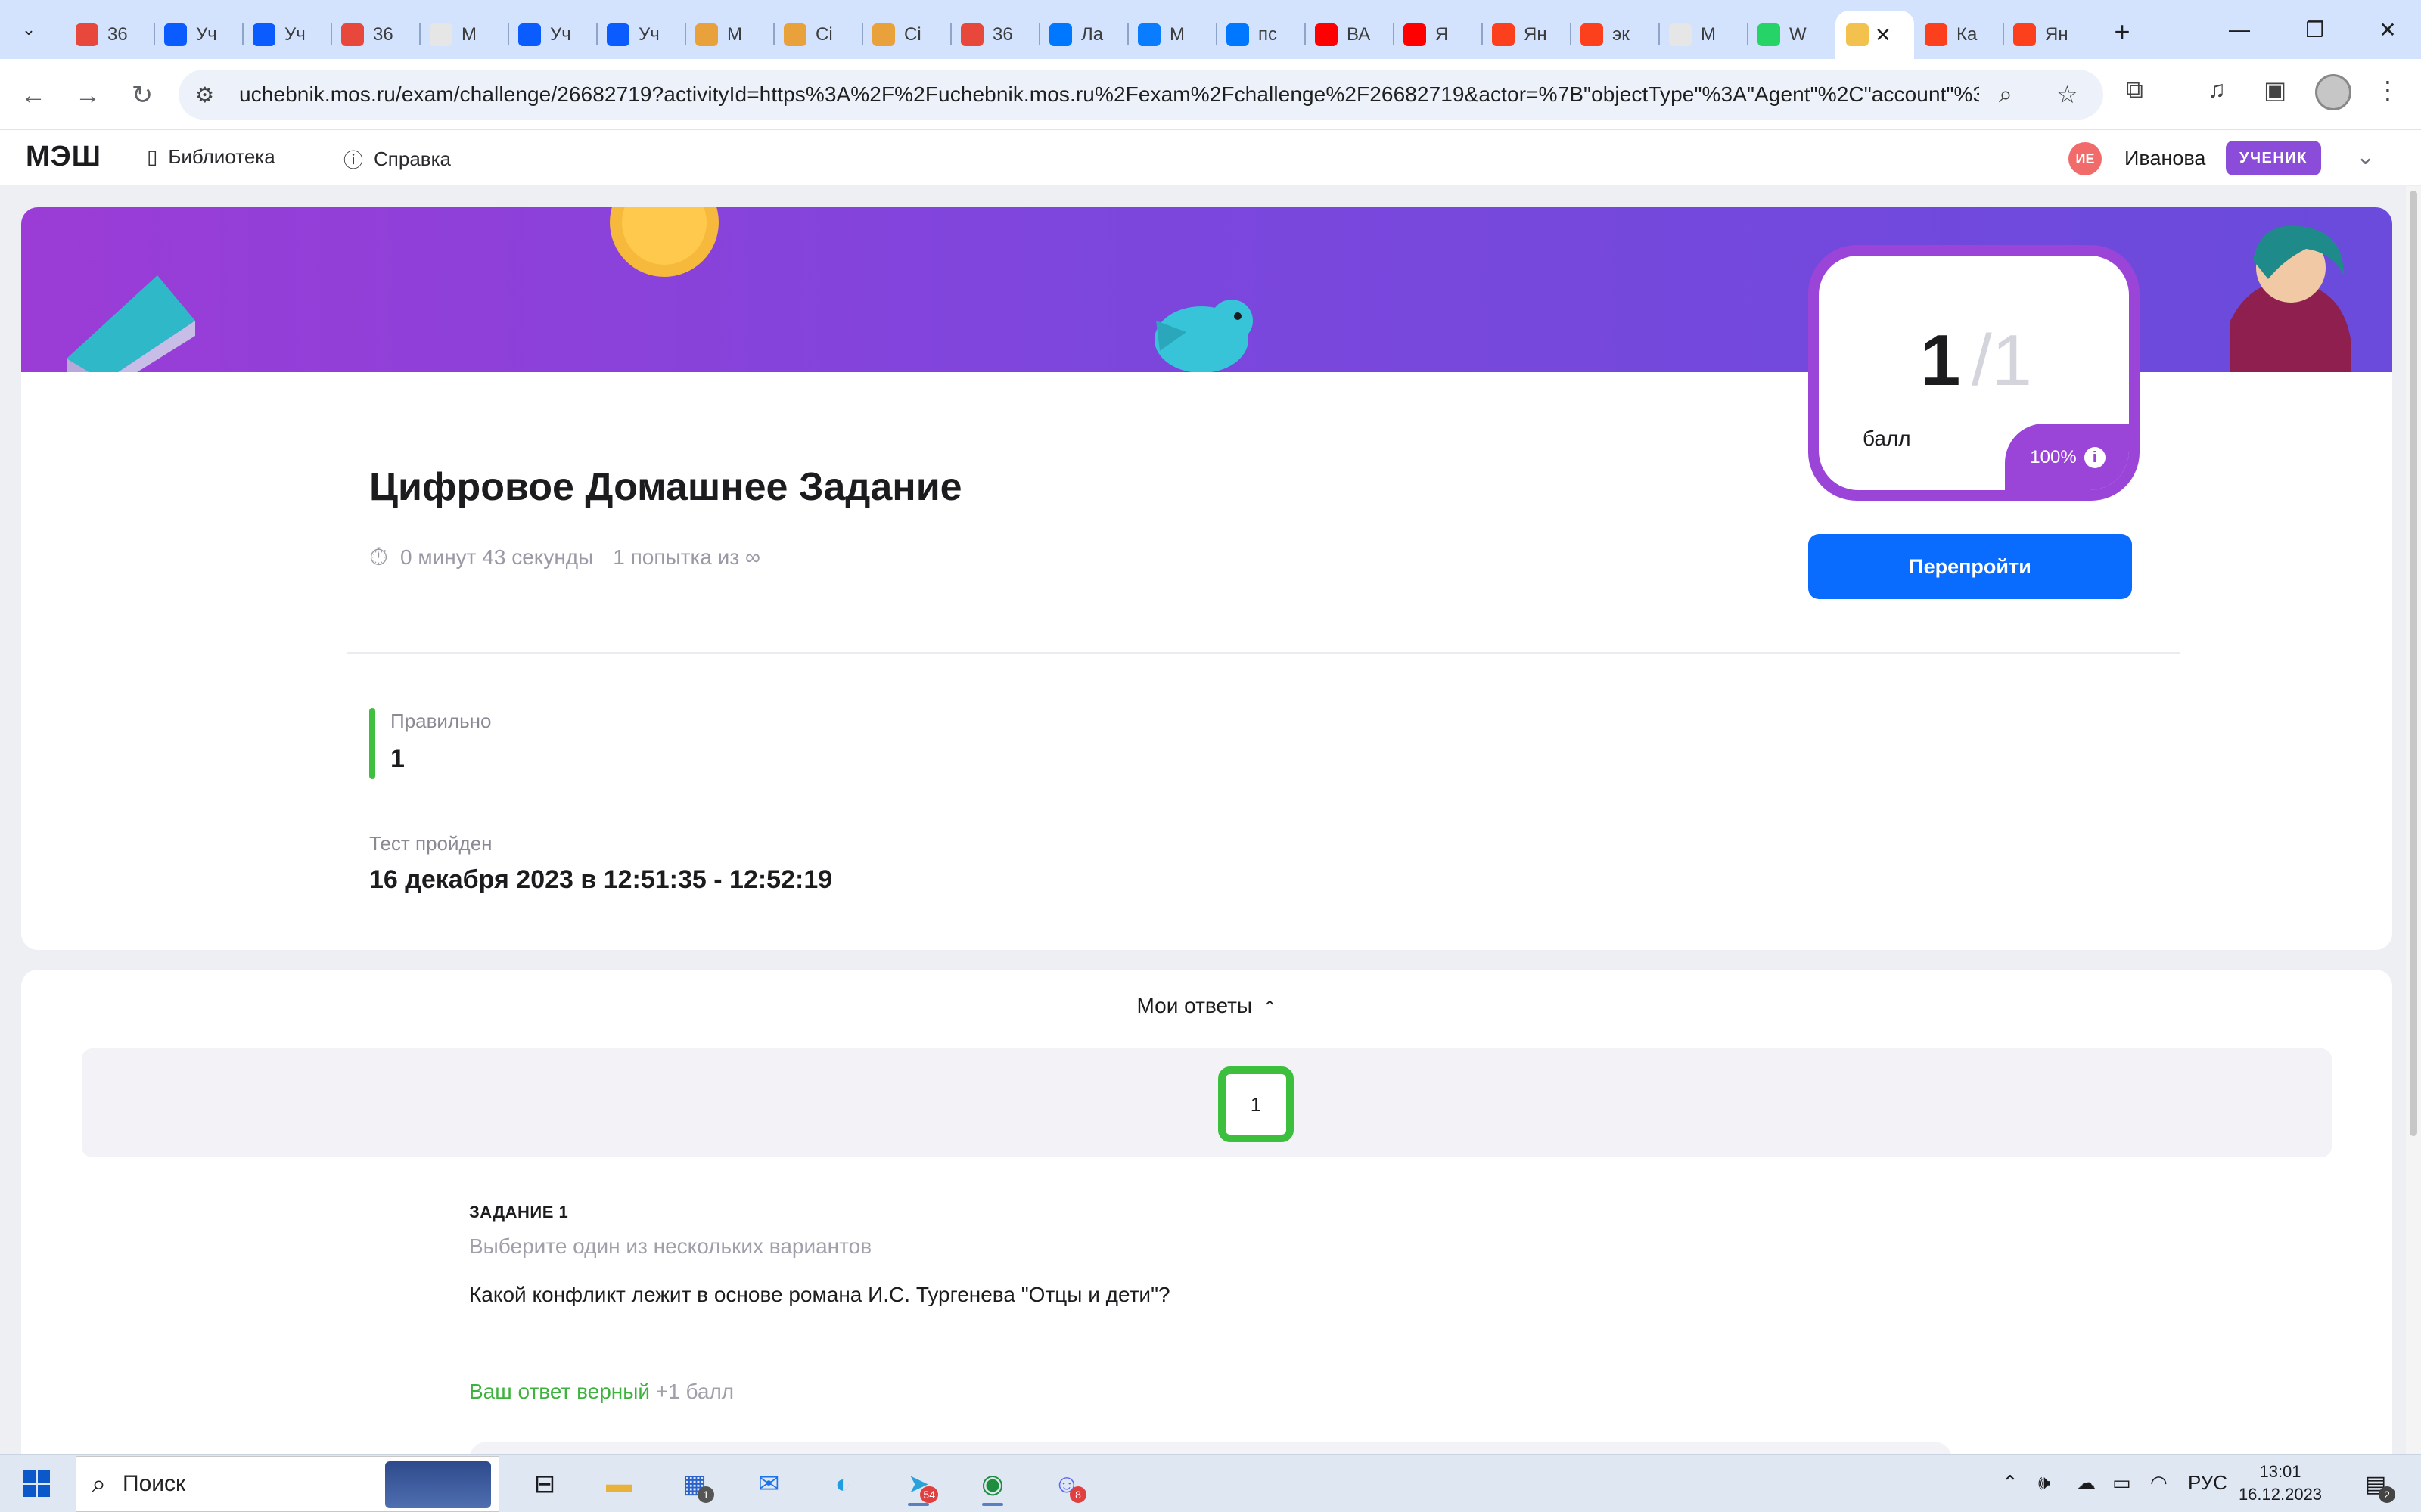 This screenshot has width=2421, height=1512. I want to click on mesh-logo: МЭШ, so click(63, 157).